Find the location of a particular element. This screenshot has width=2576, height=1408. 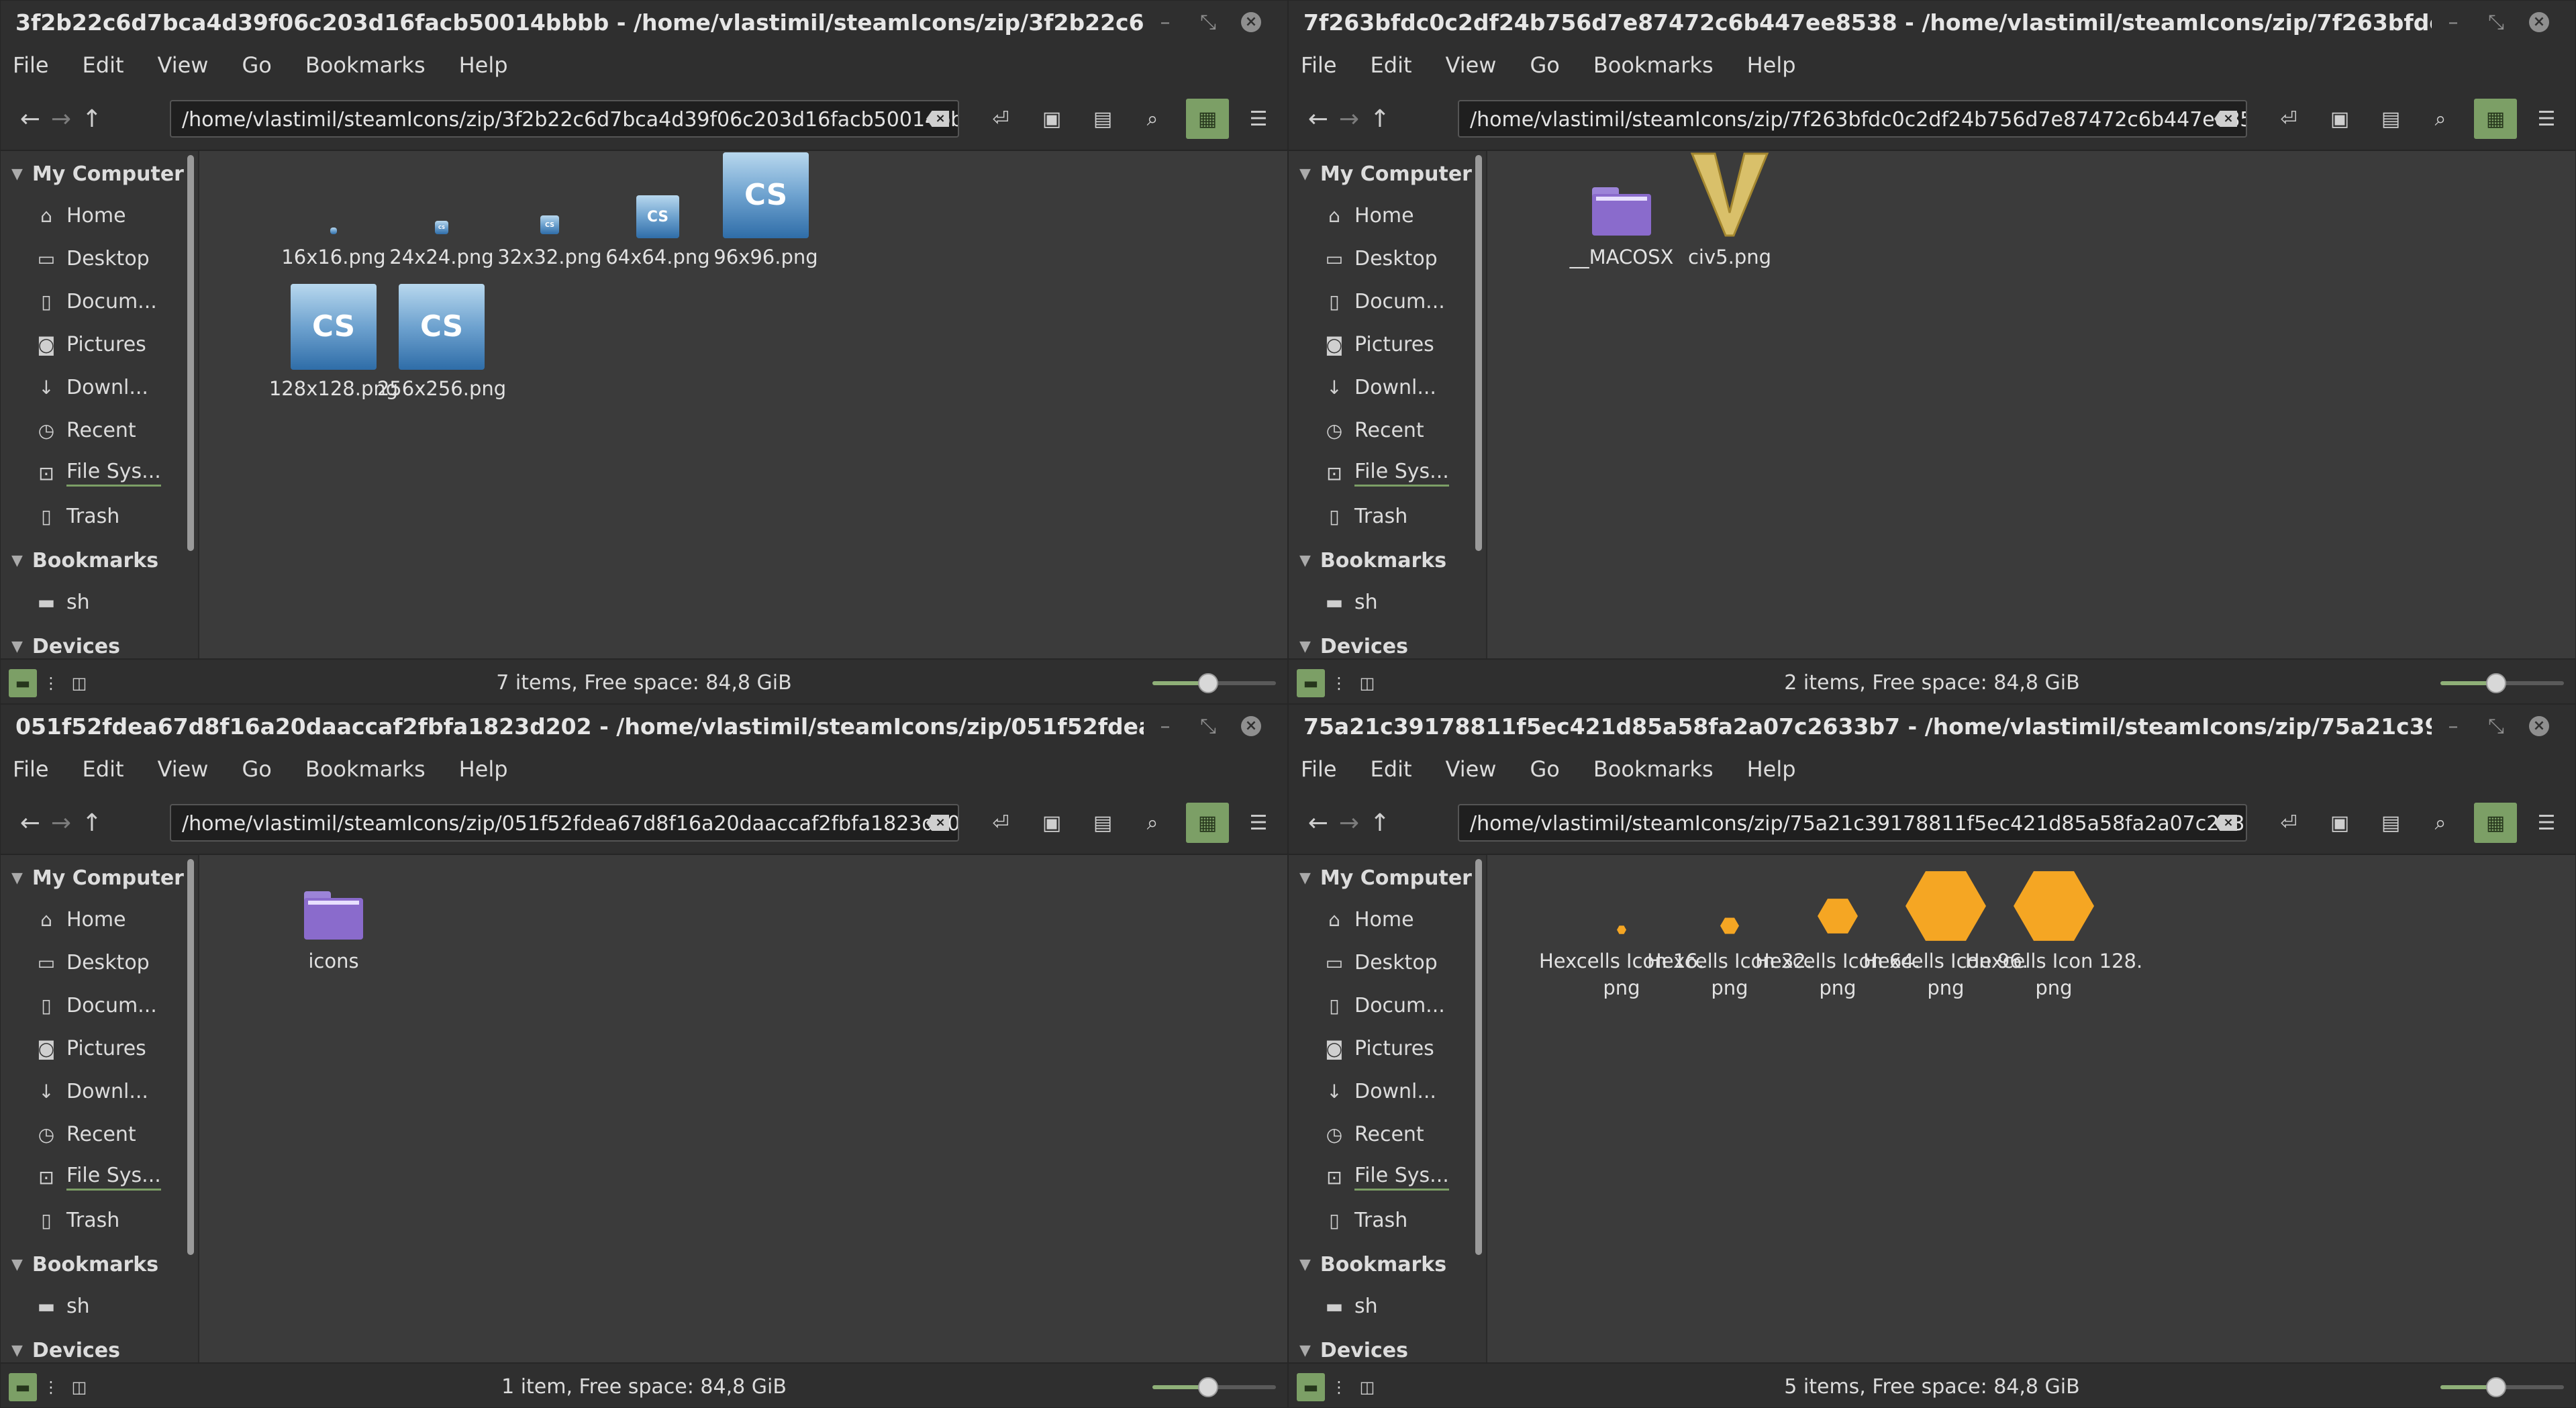

sidebar-scrollbar is located at coordinates (1478, 1057).